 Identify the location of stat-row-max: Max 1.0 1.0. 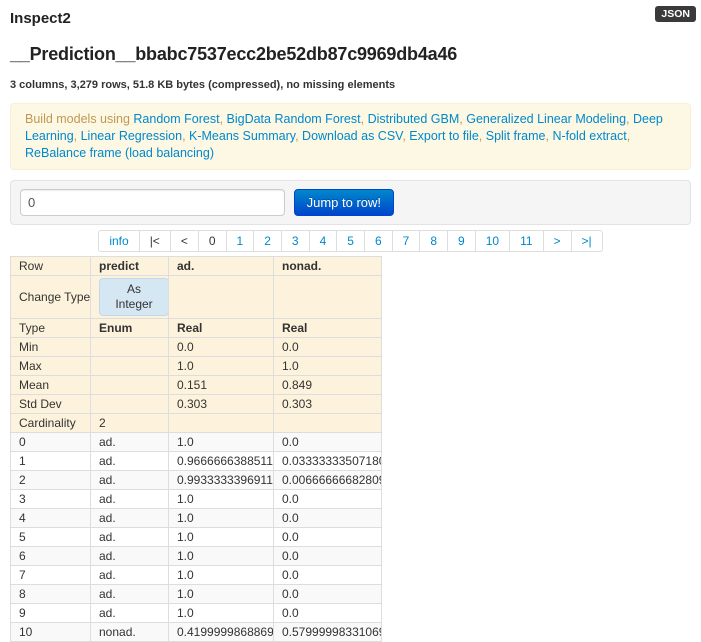
(196, 366).